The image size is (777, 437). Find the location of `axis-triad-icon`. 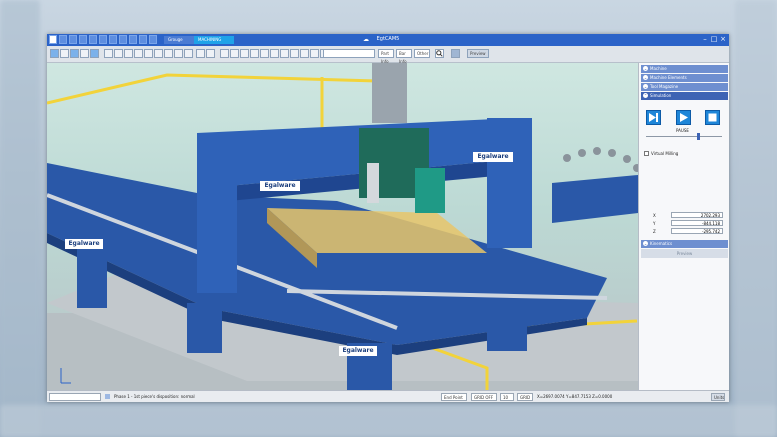

axis-triad-icon is located at coordinates (65, 376).